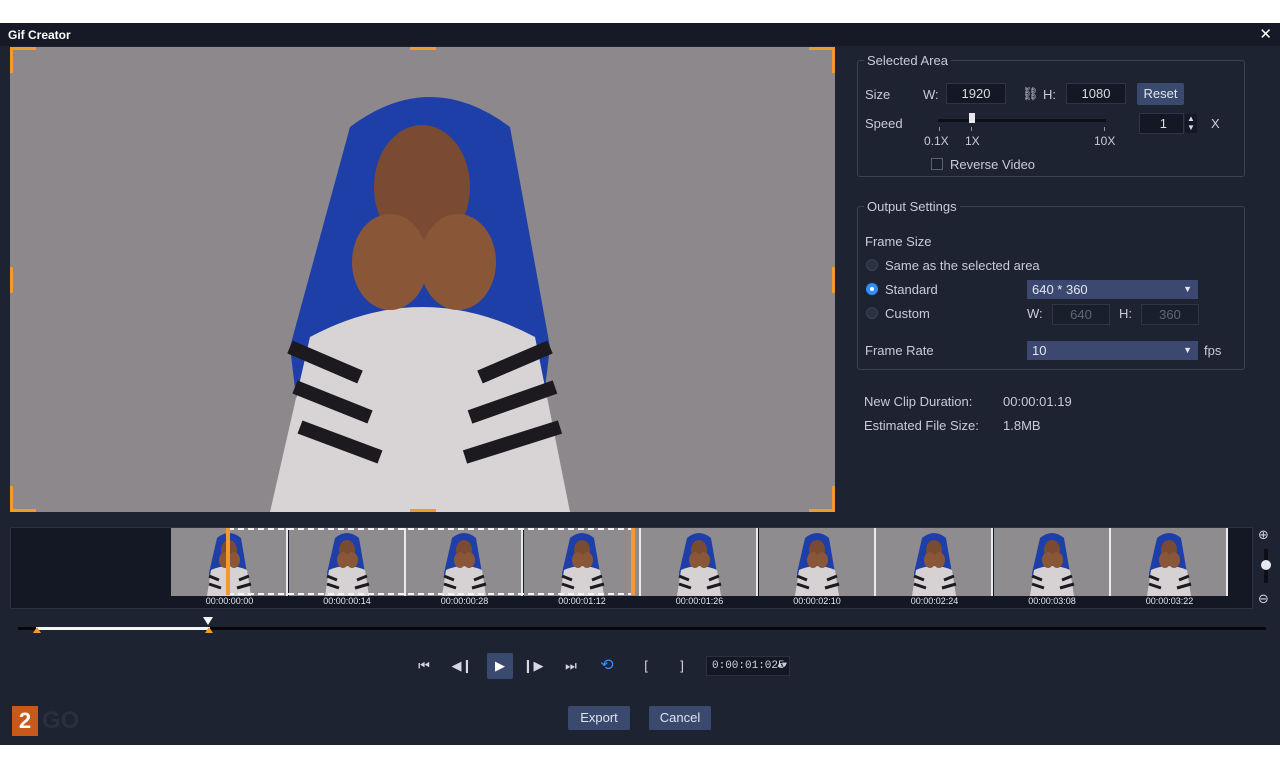  Describe the element at coordinates (822, 499) in the screenshot. I see `crop-handle-bottom-right` at that location.